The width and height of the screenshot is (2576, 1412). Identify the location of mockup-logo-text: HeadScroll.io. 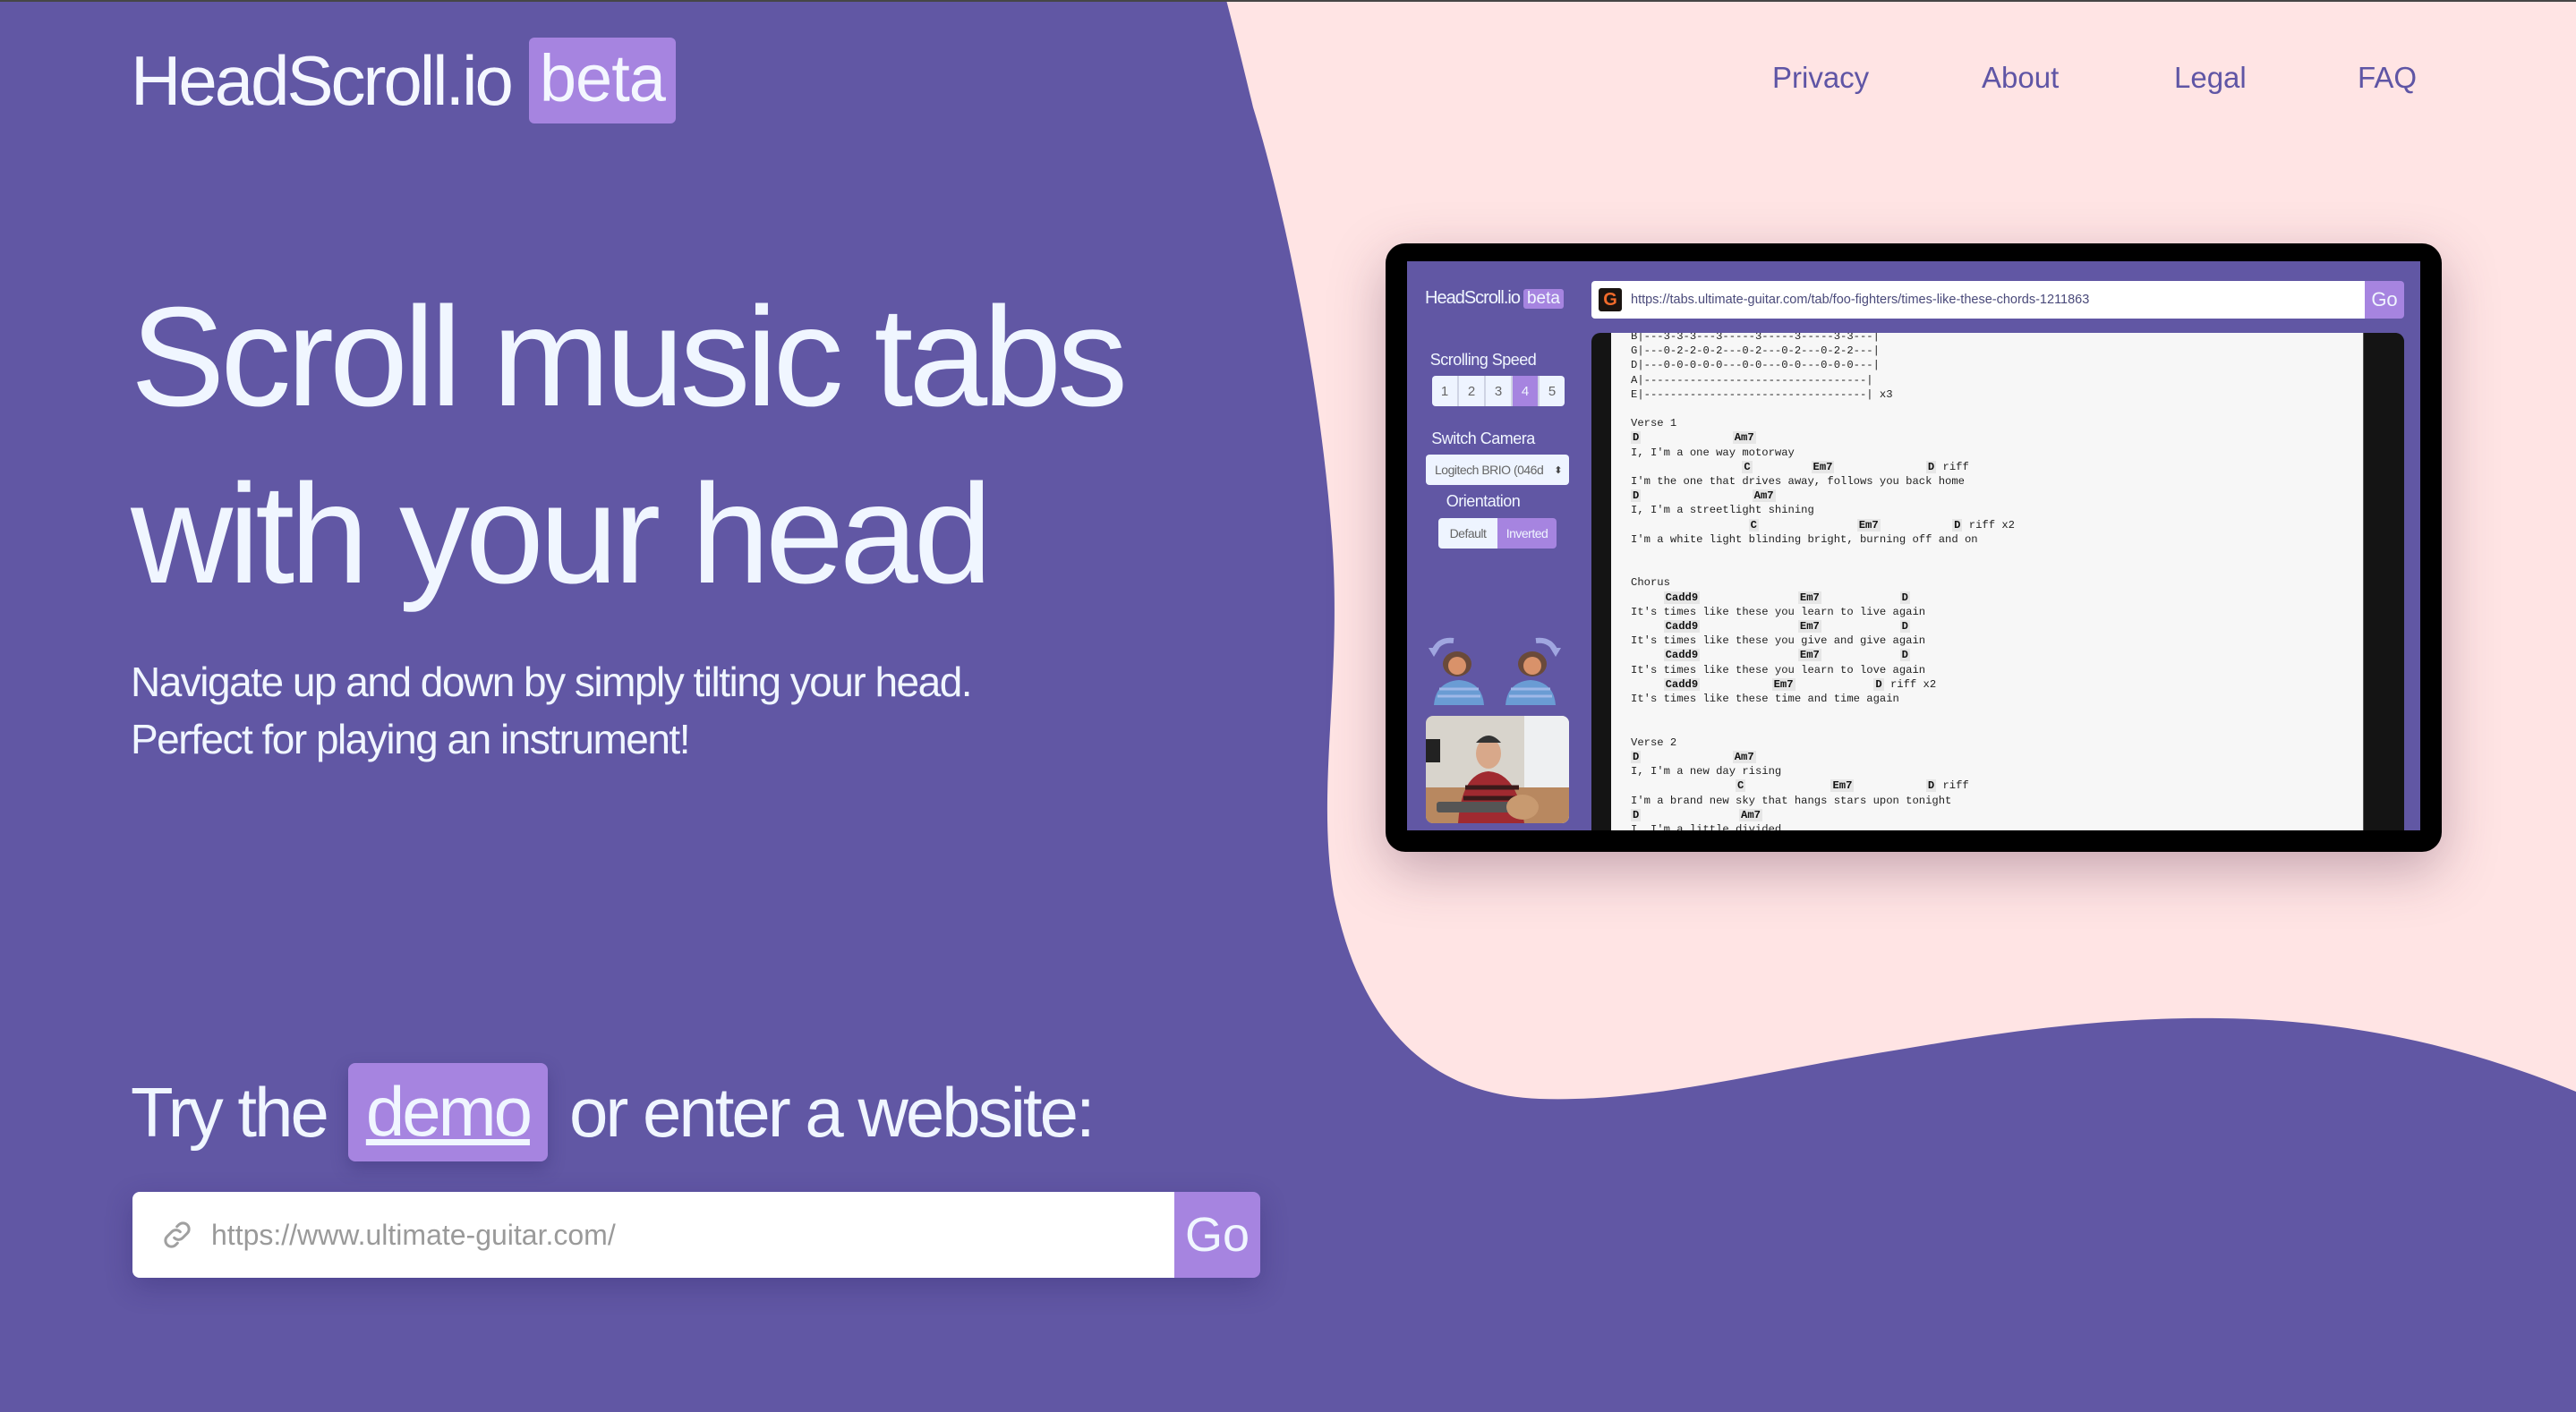
(1473, 298).